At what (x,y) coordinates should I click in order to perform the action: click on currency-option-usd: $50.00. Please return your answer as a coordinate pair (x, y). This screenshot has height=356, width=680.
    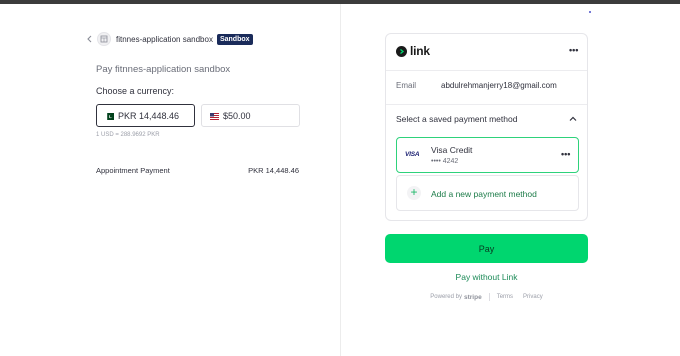
    Looking at the image, I should click on (250, 115).